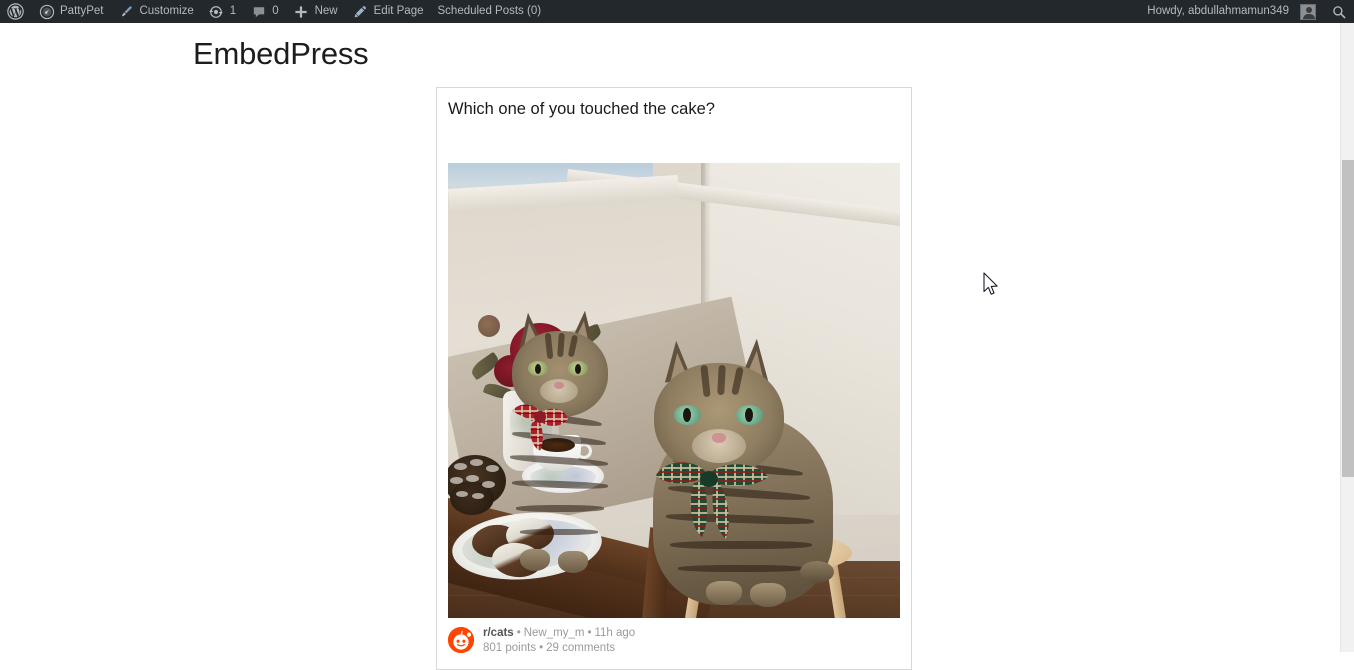  What do you see at coordinates (398, 10) in the screenshot?
I see `adminbar-label-edit-page: Edit Page` at bounding box center [398, 10].